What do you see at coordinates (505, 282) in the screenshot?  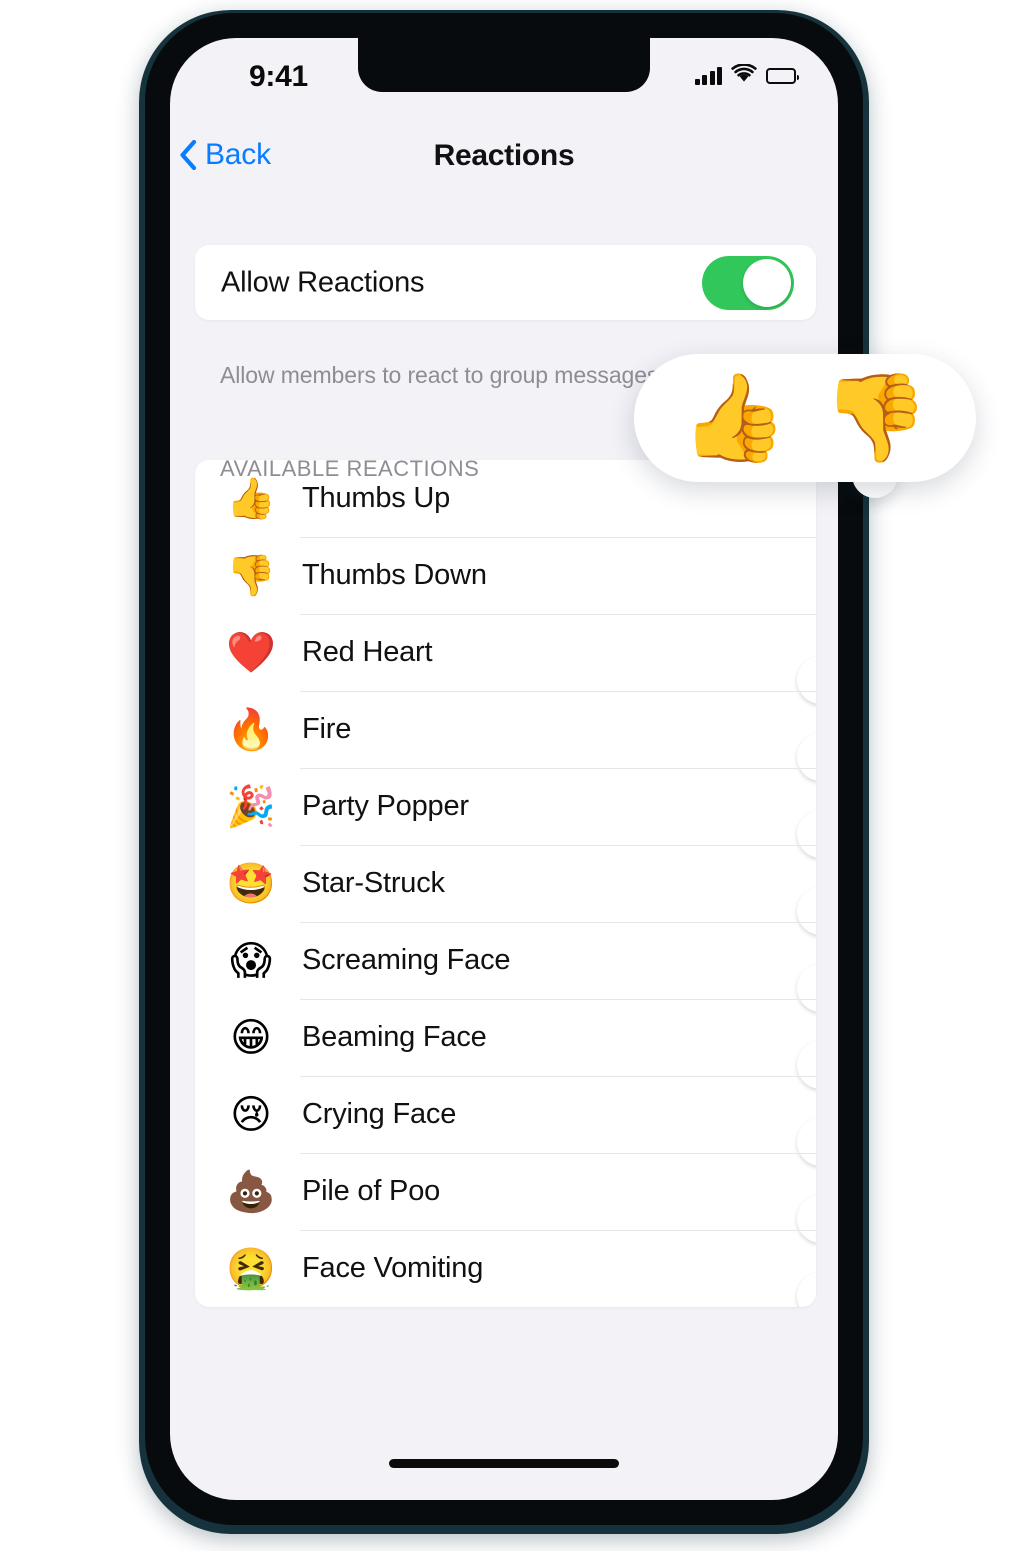 I see `allow-reactions-card: Allow Reactions` at bounding box center [505, 282].